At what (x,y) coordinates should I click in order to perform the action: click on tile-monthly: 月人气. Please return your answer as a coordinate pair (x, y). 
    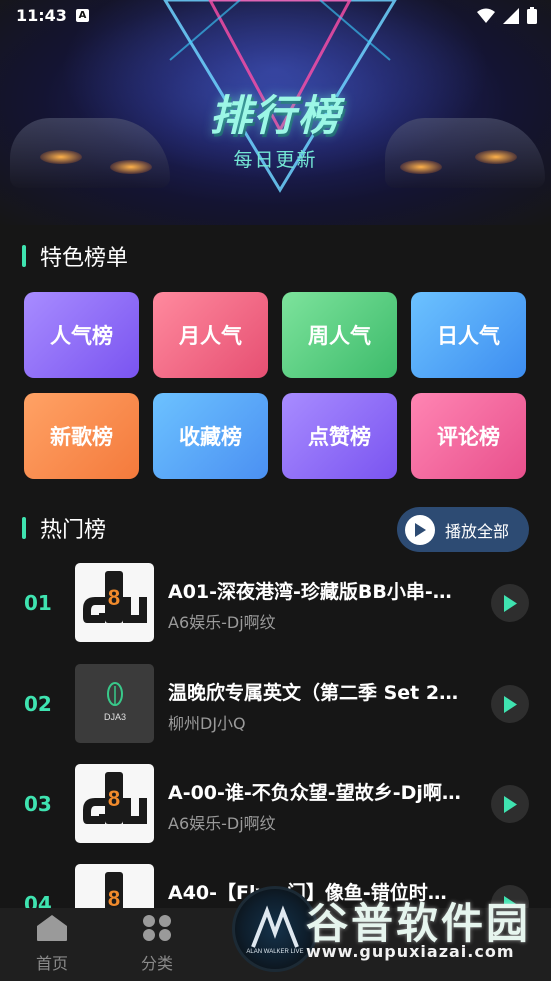
    Looking at the image, I should click on (210, 335).